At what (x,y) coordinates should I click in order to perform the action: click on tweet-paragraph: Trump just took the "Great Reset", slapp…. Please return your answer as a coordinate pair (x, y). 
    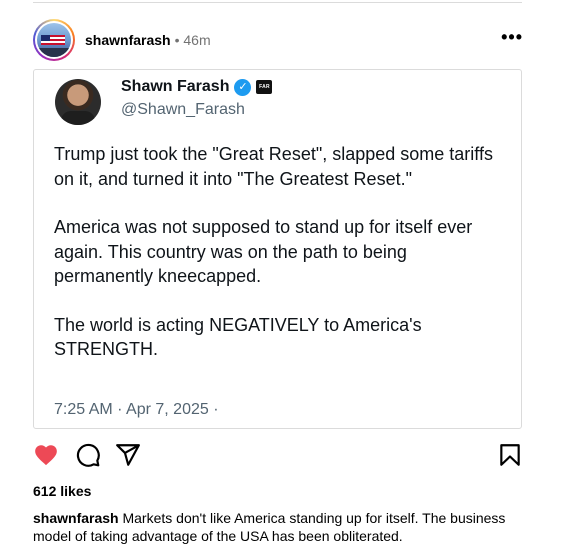
    Looking at the image, I should click on (273, 166).